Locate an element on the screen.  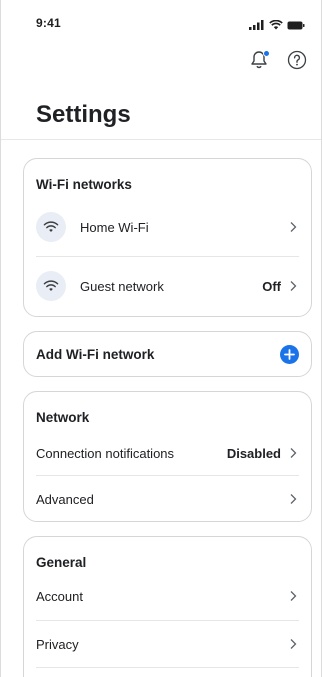
wifi-networks-title: Wi-Fi networks is located at coordinates (84, 184).